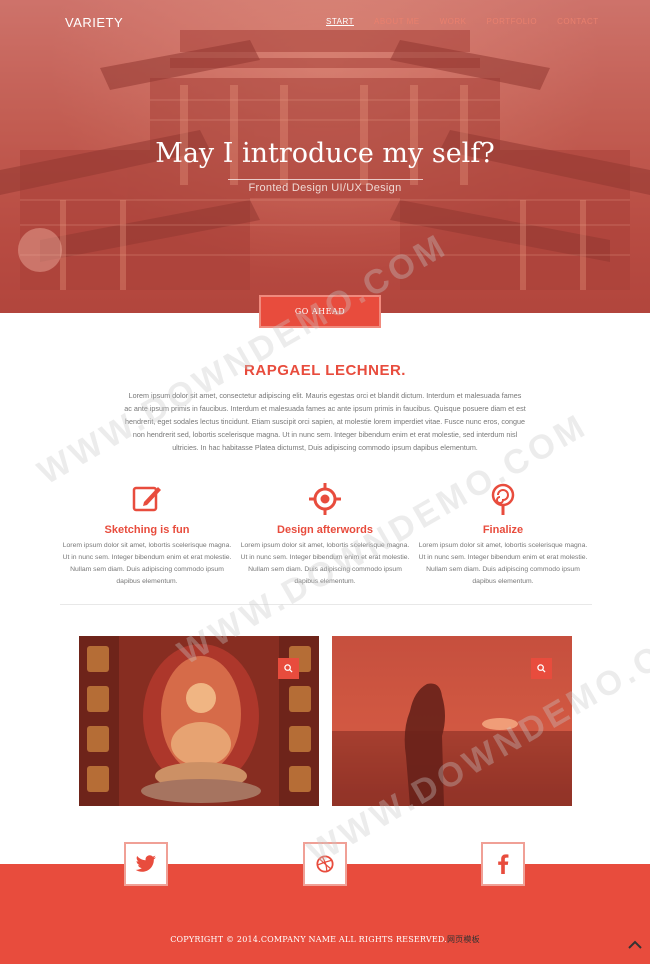 Image resolution: width=650 pixels, height=964 pixels. Describe the element at coordinates (325, 370) in the screenshot. I see `about-name: RAPGAEL LECHNER.` at that location.